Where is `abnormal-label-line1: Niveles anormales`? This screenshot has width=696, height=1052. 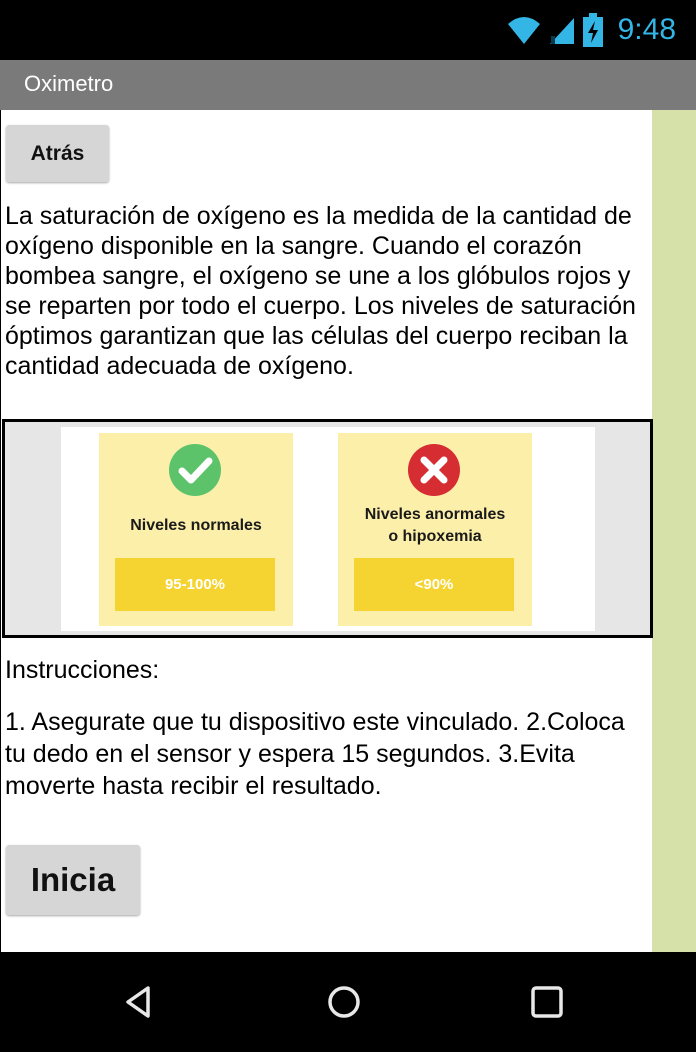
abnormal-label-line1: Niveles anormales is located at coordinates (435, 514).